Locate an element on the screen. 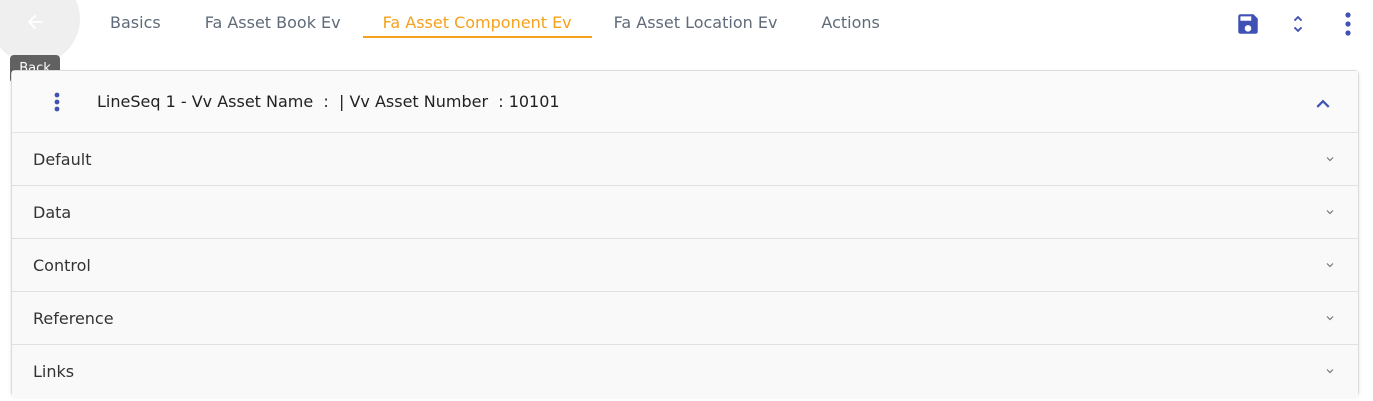 This screenshot has width=1373, height=401. collapse-button is located at coordinates (1323, 104).